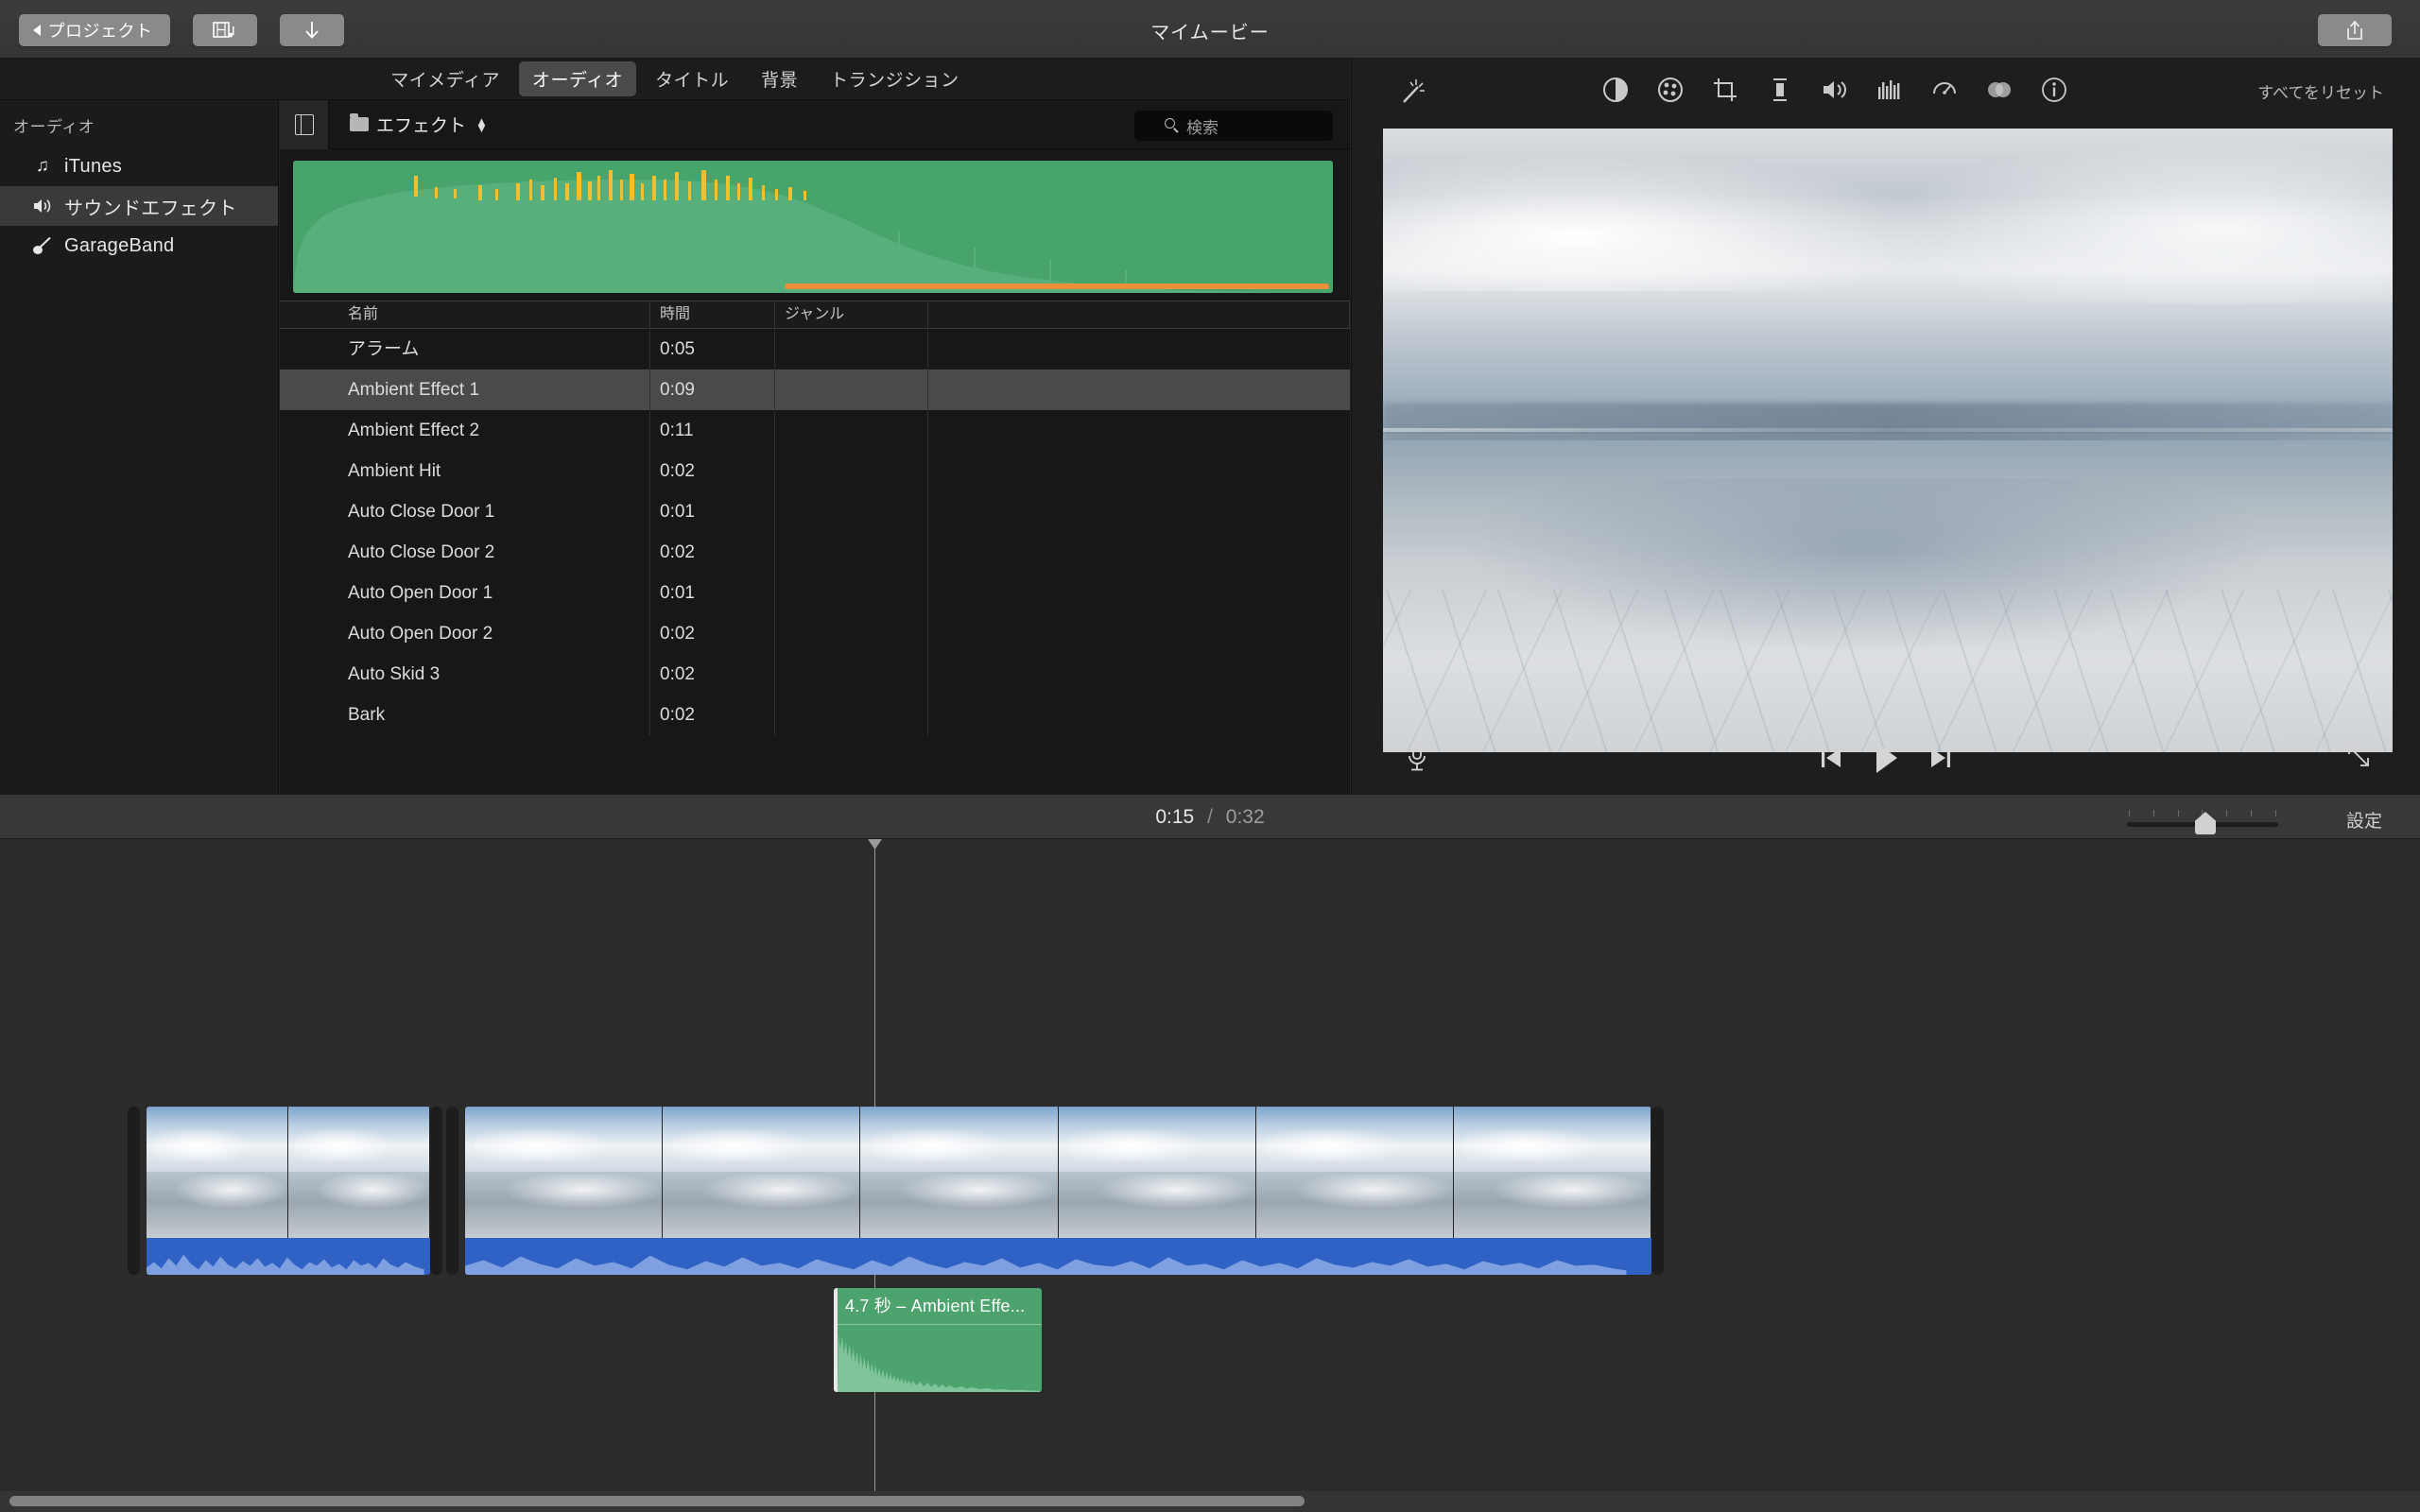 This screenshot has width=2420, height=1512. Describe the element at coordinates (139, 166) in the screenshot. I see `sidebar-item-itunes: ♫ iTunes` at that location.